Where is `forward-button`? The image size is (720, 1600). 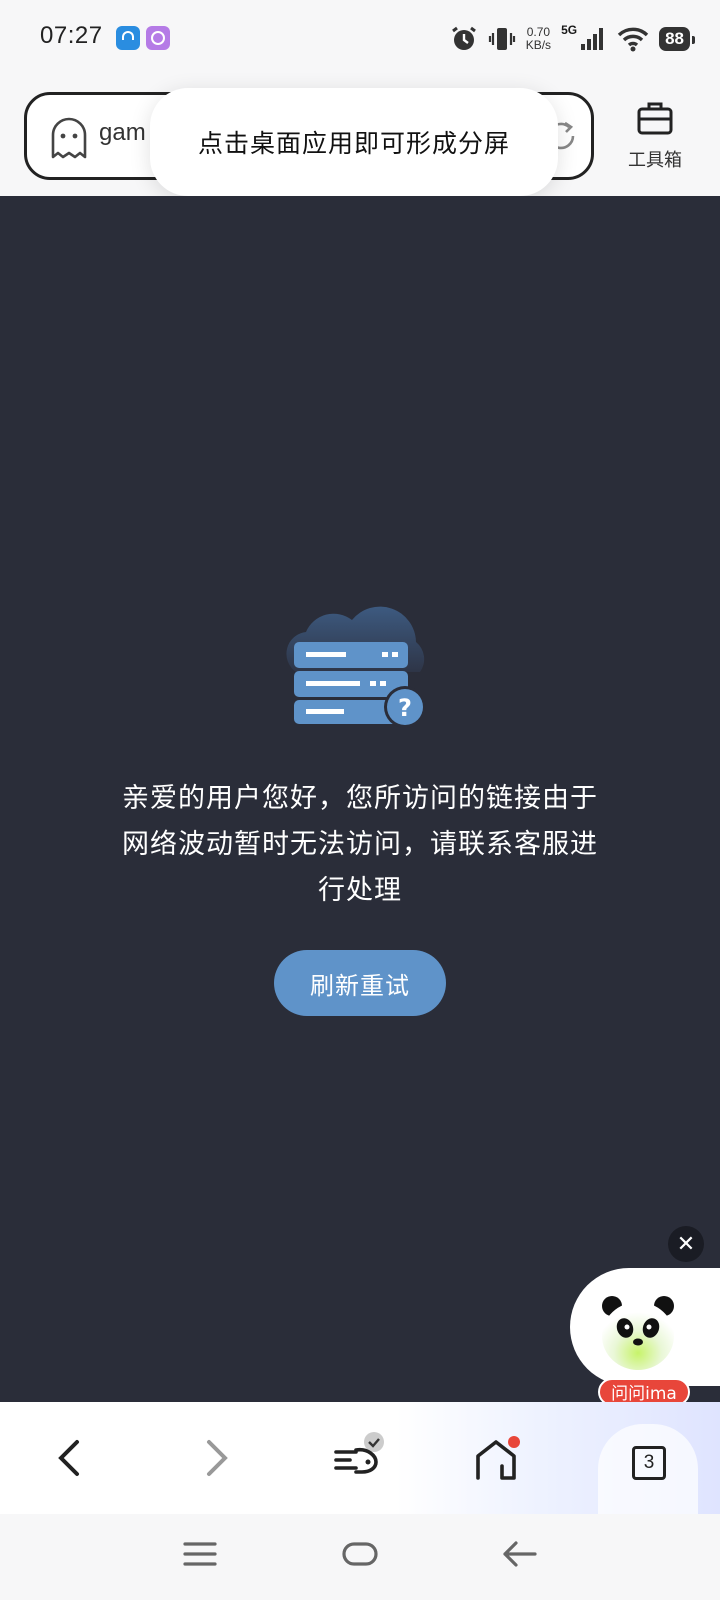 forward-button is located at coordinates (216, 1458).